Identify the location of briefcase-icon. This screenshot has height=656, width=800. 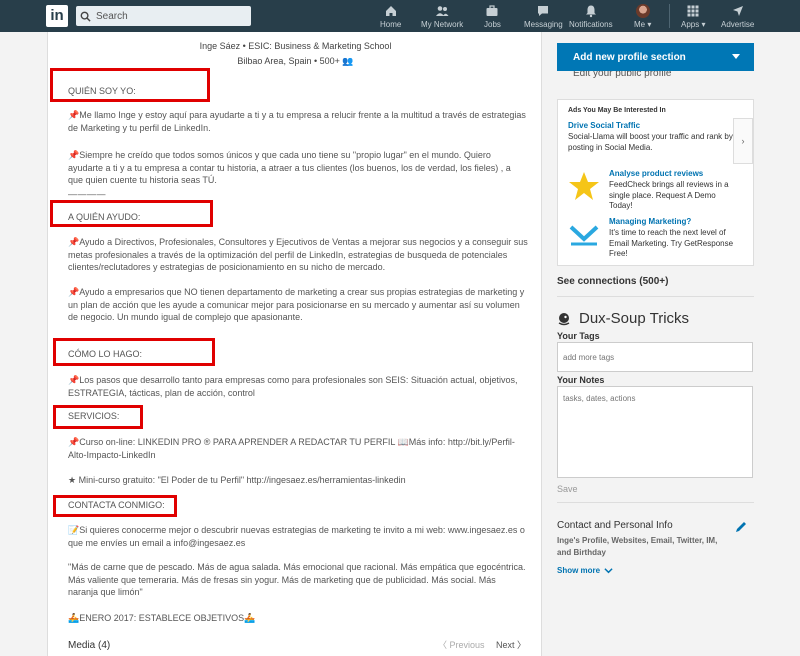
(492, 10).